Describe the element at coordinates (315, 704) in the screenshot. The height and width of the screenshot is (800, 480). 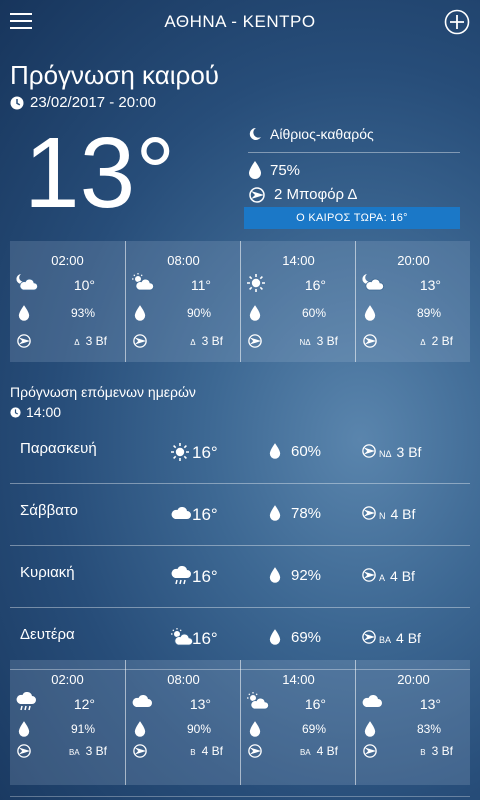
I see `hour-temperature: 16°` at that location.